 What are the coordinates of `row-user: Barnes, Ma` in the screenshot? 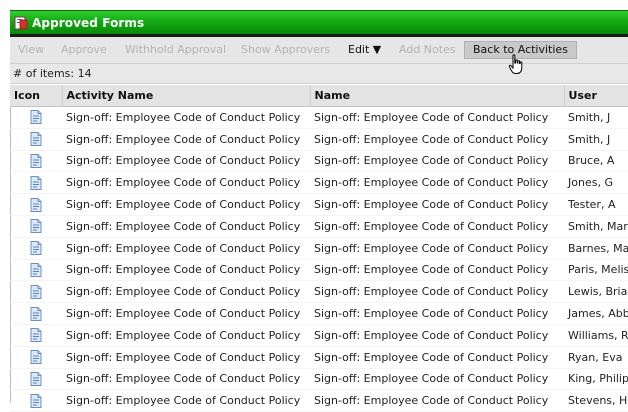 It's located at (596, 248).